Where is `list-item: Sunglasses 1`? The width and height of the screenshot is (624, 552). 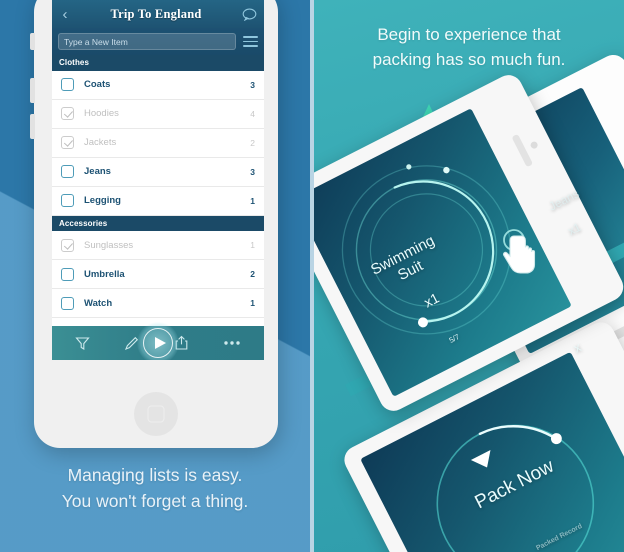
list-item: Sunglasses 1 is located at coordinates (158, 245).